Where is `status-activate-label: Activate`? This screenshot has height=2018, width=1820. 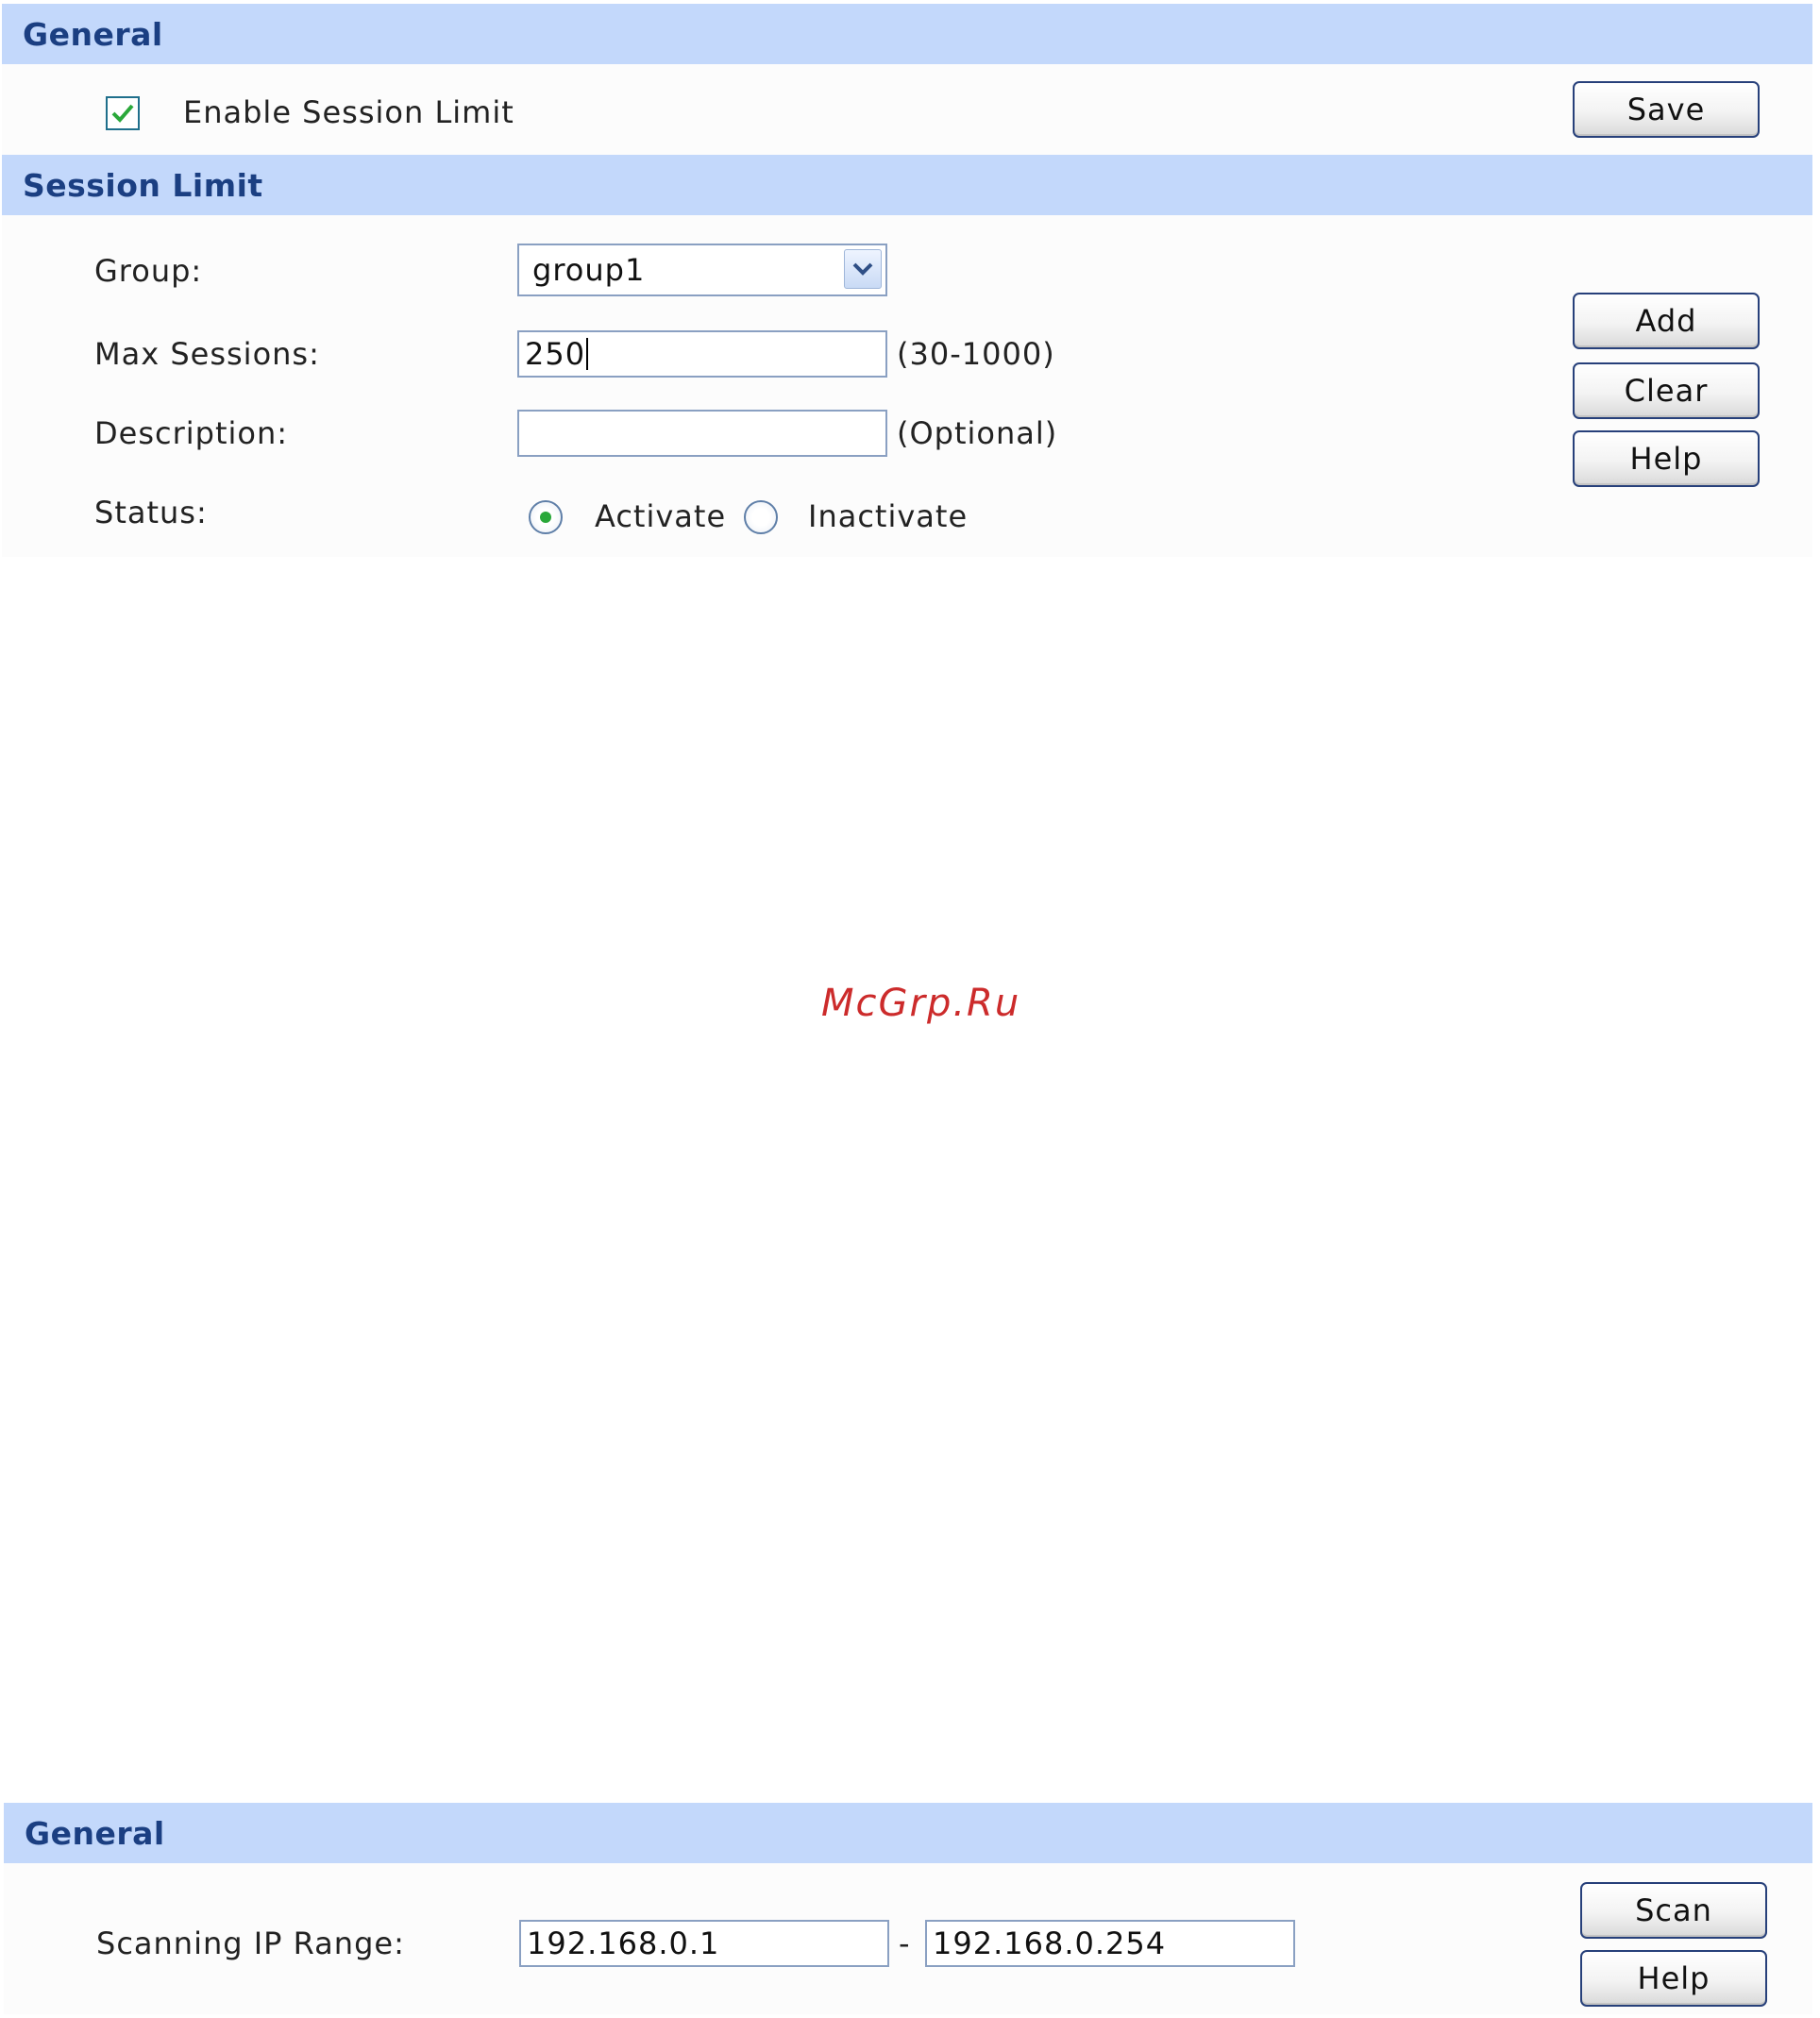 status-activate-label: Activate is located at coordinates (661, 516).